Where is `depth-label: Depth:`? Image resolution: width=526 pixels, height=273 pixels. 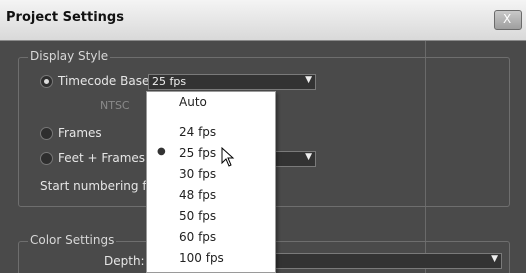
depth-label: Depth: is located at coordinates (124, 261).